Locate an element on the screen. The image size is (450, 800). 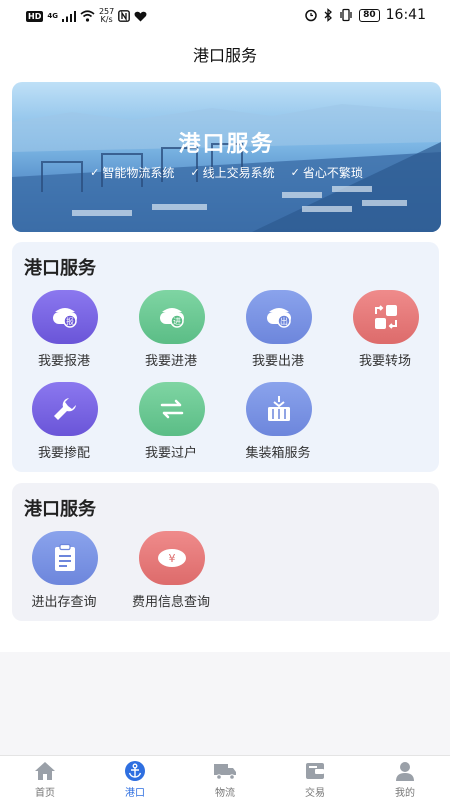
bottom-tab-bar: 首页 港口 物流 交易 我的 is located at coordinates (225, 777).